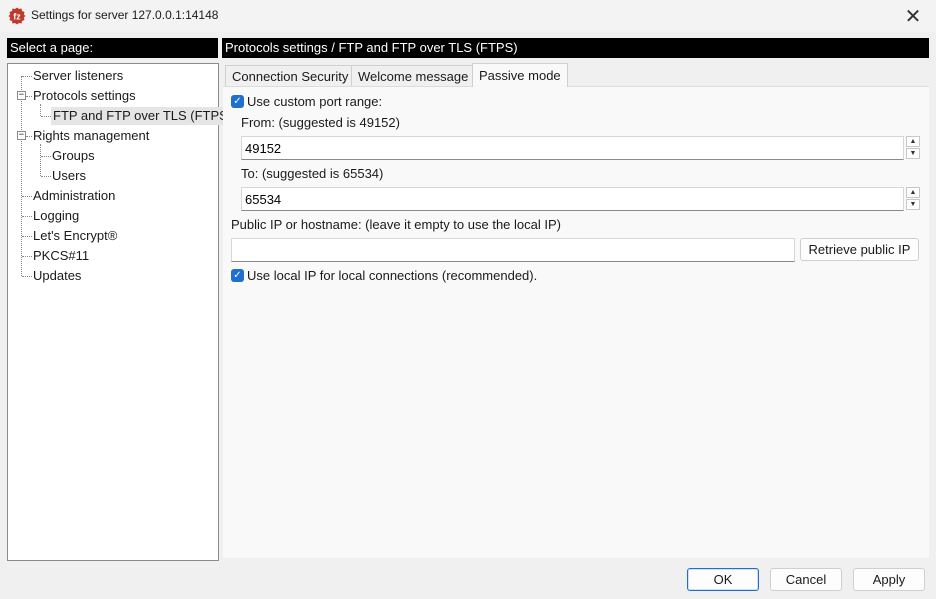 The width and height of the screenshot is (936, 599). I want to click on custom-port-range-checkbox: ✓, so click(237, 101).